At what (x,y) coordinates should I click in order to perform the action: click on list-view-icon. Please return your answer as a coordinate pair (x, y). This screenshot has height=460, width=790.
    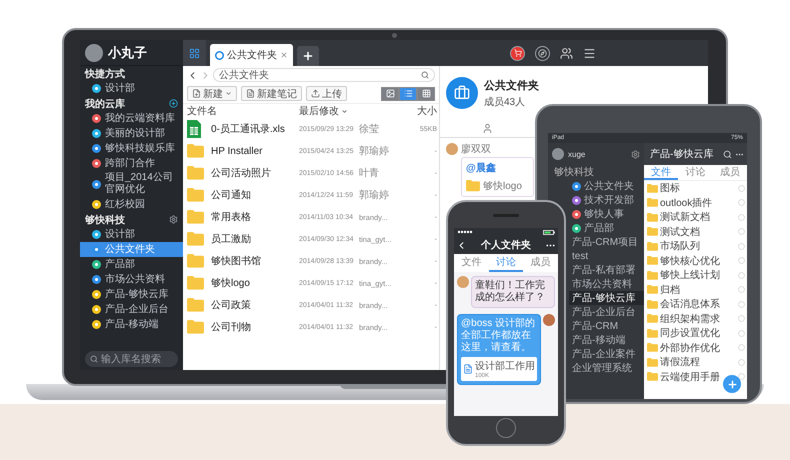
    Looking at the image, I should click on (408, 93).